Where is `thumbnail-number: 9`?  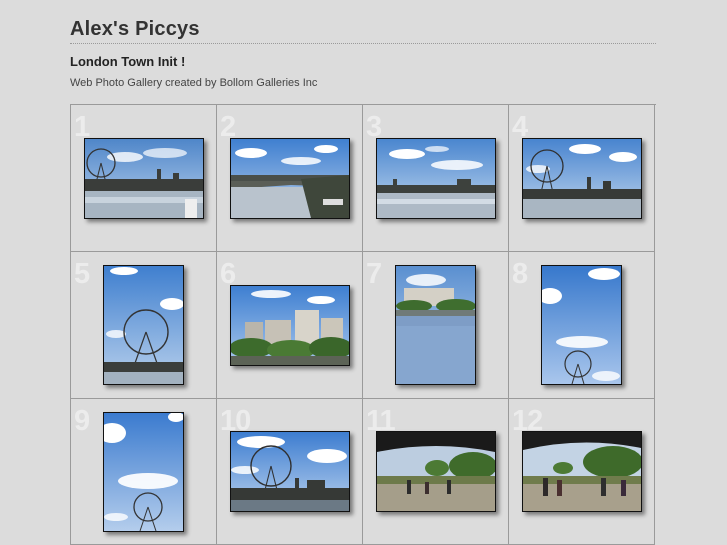 thumbnail-number: 9 is located at coordinates (82, 421).